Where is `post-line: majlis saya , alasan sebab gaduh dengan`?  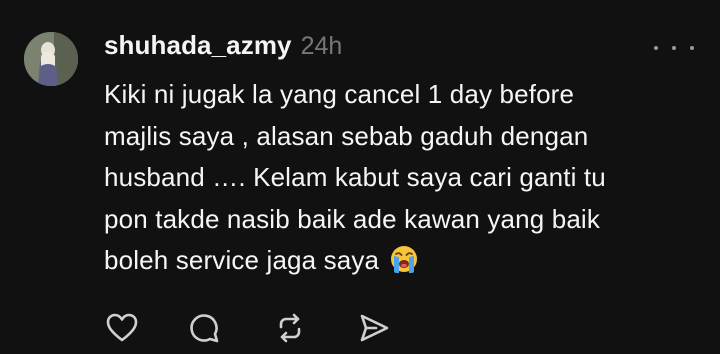 post-line: majlis saya , alasan sebab gaduh dengan is located at coordinates (346, 135).